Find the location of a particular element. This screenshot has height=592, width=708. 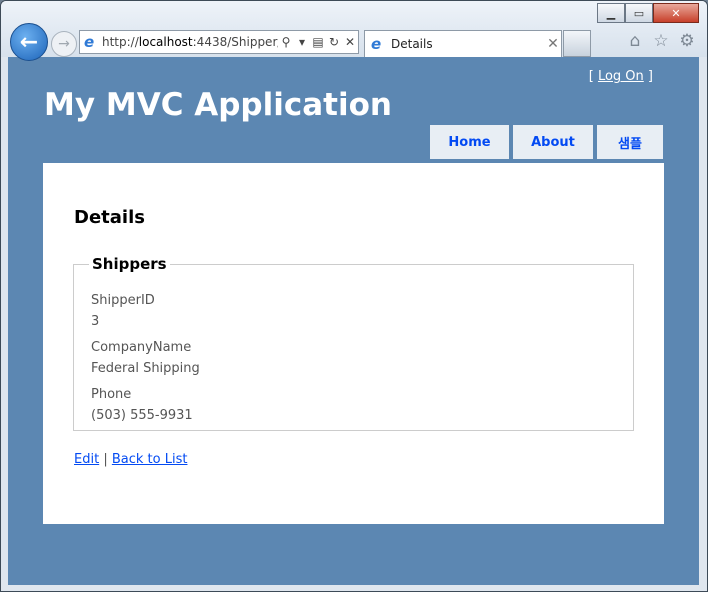

fieldset-legend: Shippers is located at coordinates (129, 264).